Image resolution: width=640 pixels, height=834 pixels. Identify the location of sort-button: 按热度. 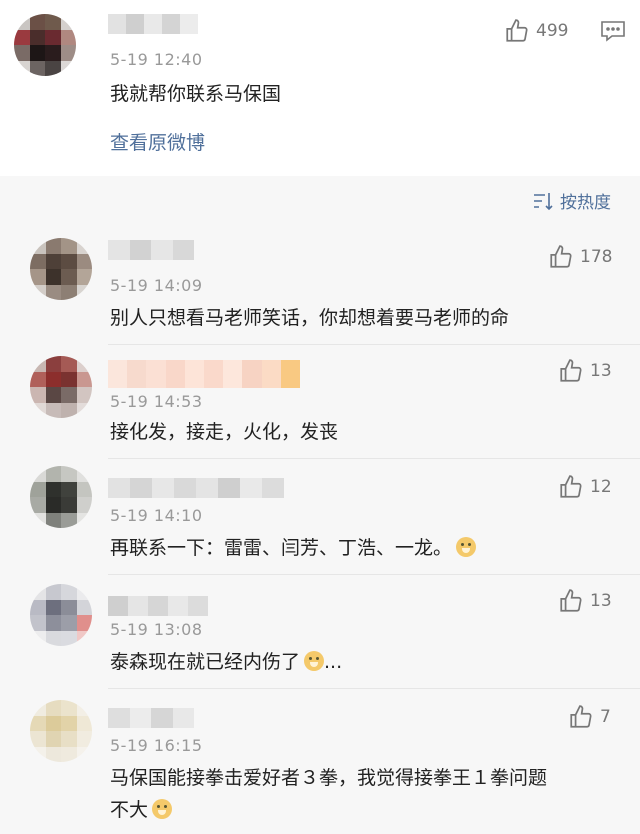
(571, 200).